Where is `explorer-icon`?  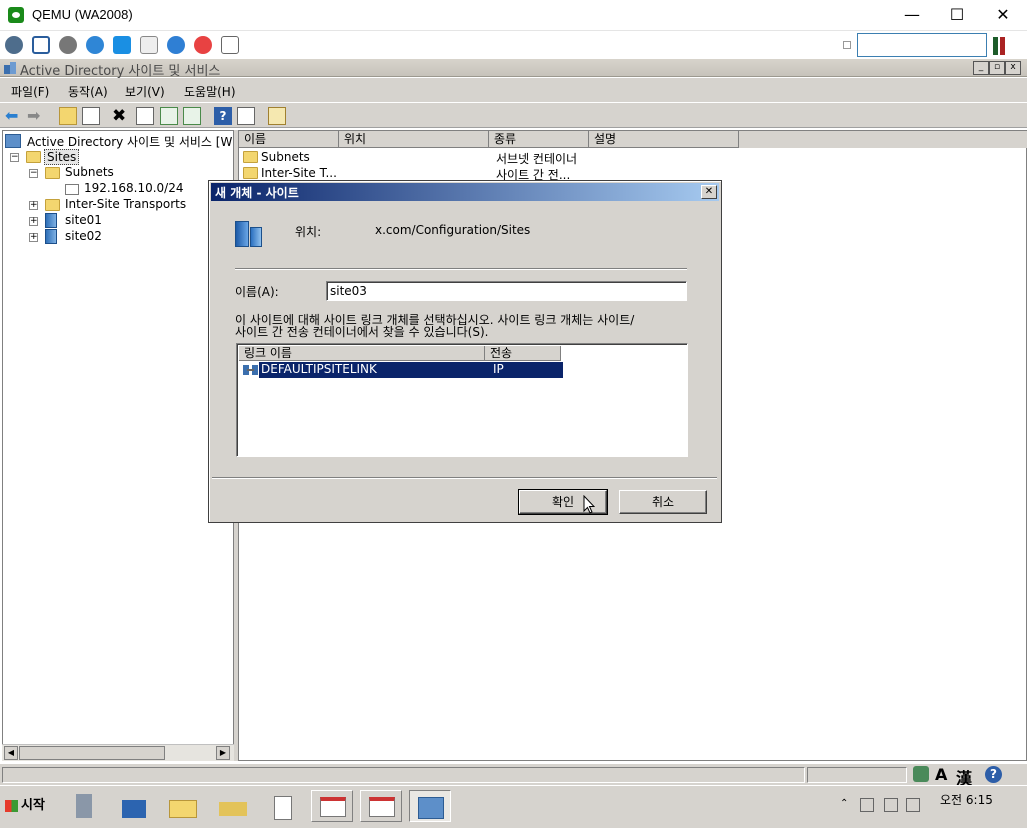
explorer-icon is located at coordinates (184, 806).